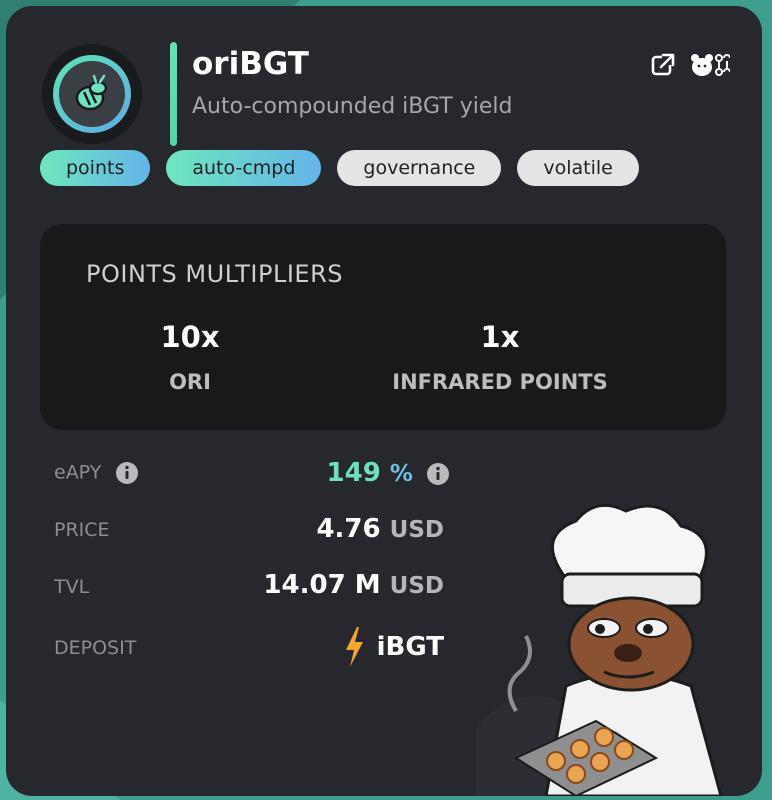 Image resolution: width=772 pixels, height=800 pixels. I want to click on tag-volatile: volatile, so click(578, 168).